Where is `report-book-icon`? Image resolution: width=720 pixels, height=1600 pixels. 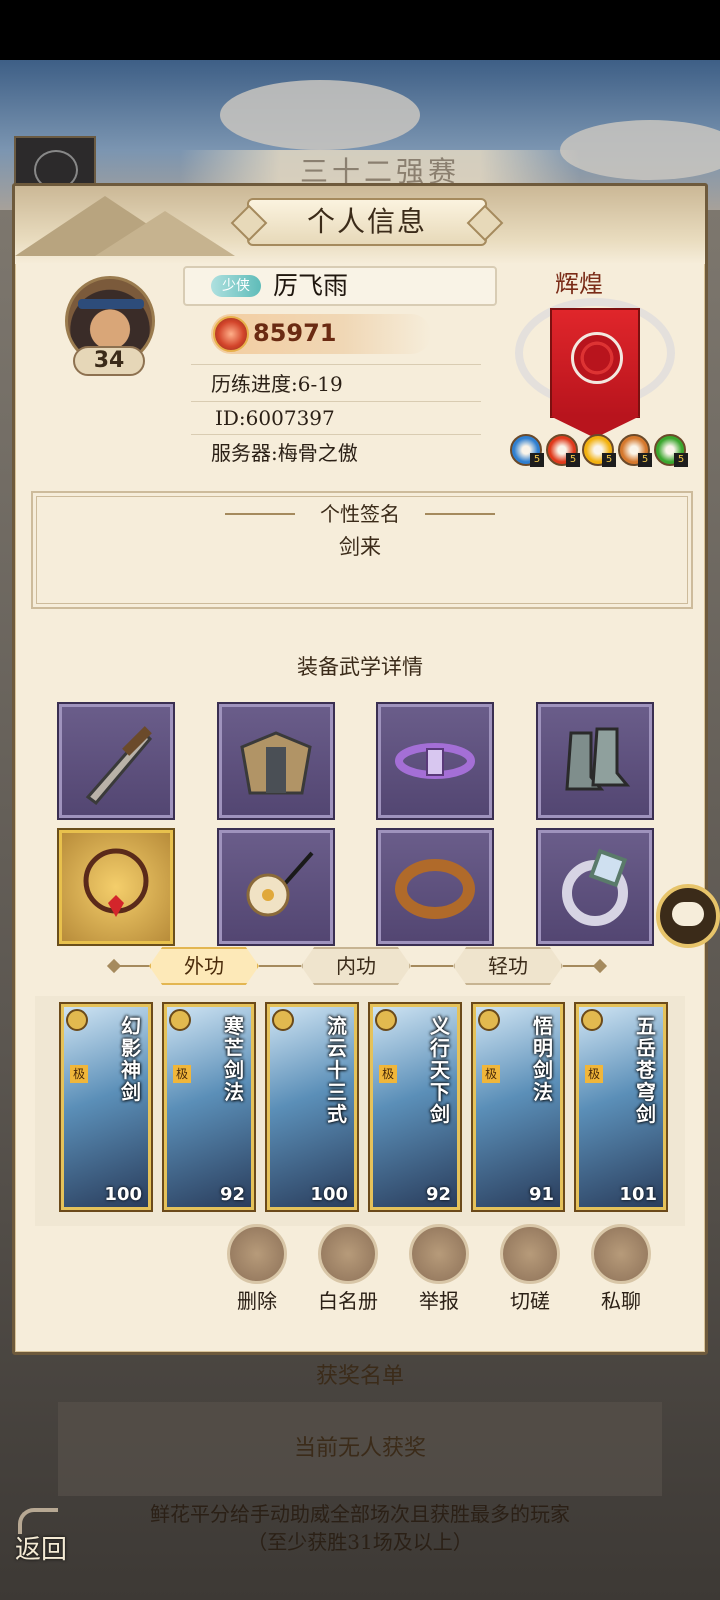 report-book-icon is located at coordinates (439, 1254).